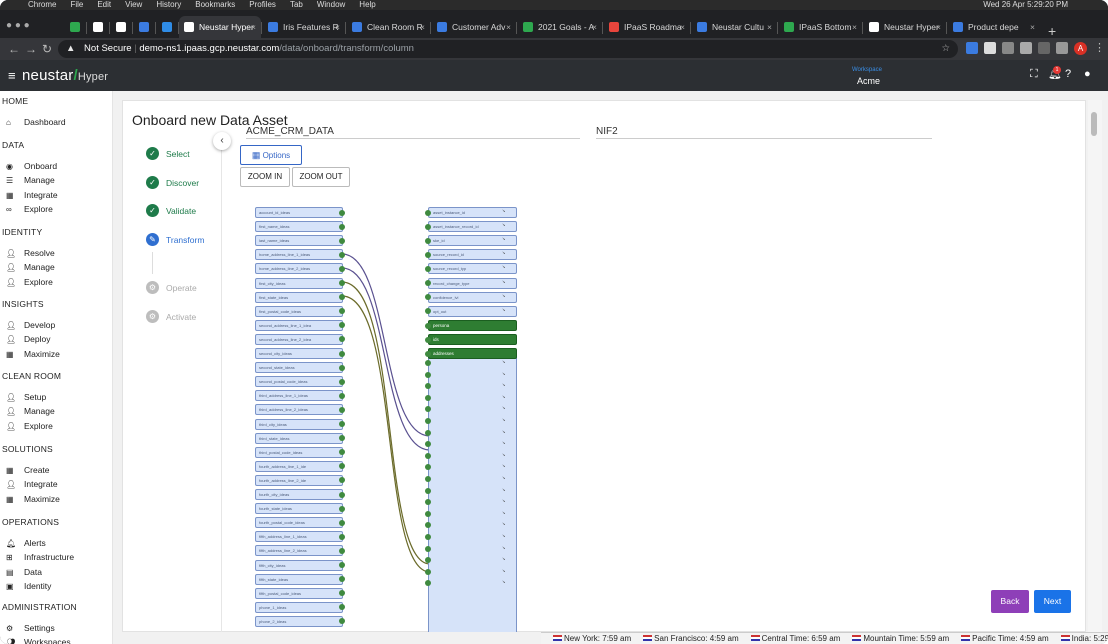 The height and width of the screenshot is (644, 1108). What do you see at coordinates (40, 557) in the screenshot?
I see `sidebar-item-infrastructure: ⊞ Infrastructure` at bounding box center [40, 557].